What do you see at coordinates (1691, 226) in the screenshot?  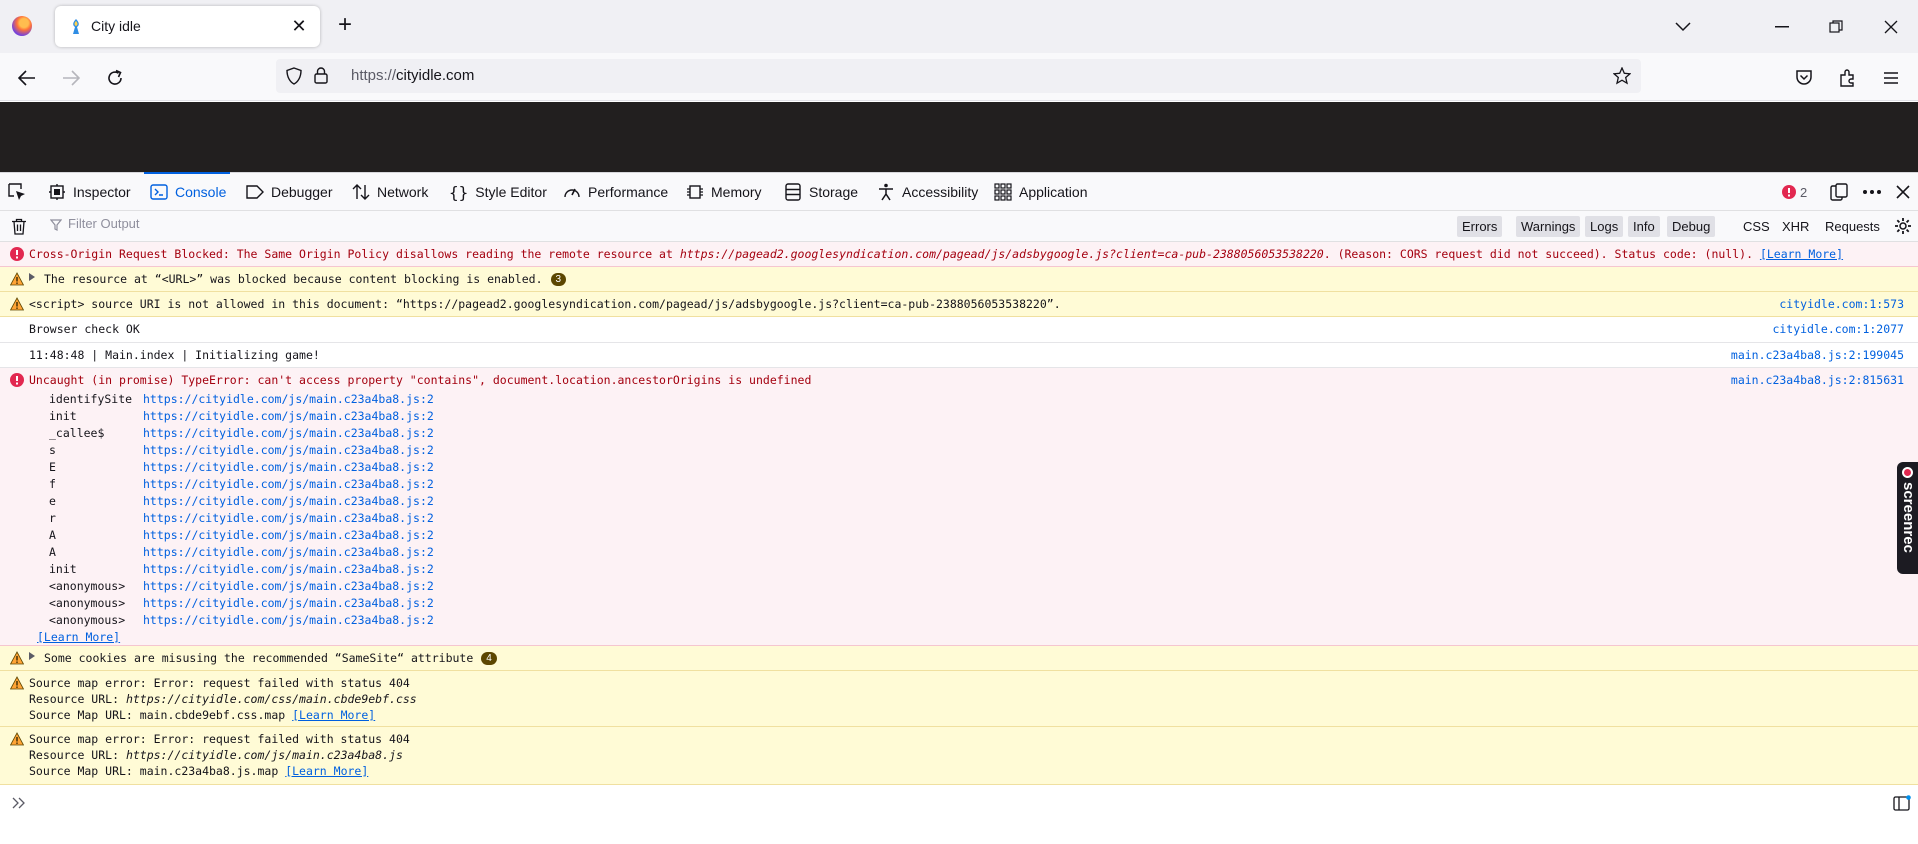 I see `filter-debug-button: Debug` at bounding box center [1691, 226].